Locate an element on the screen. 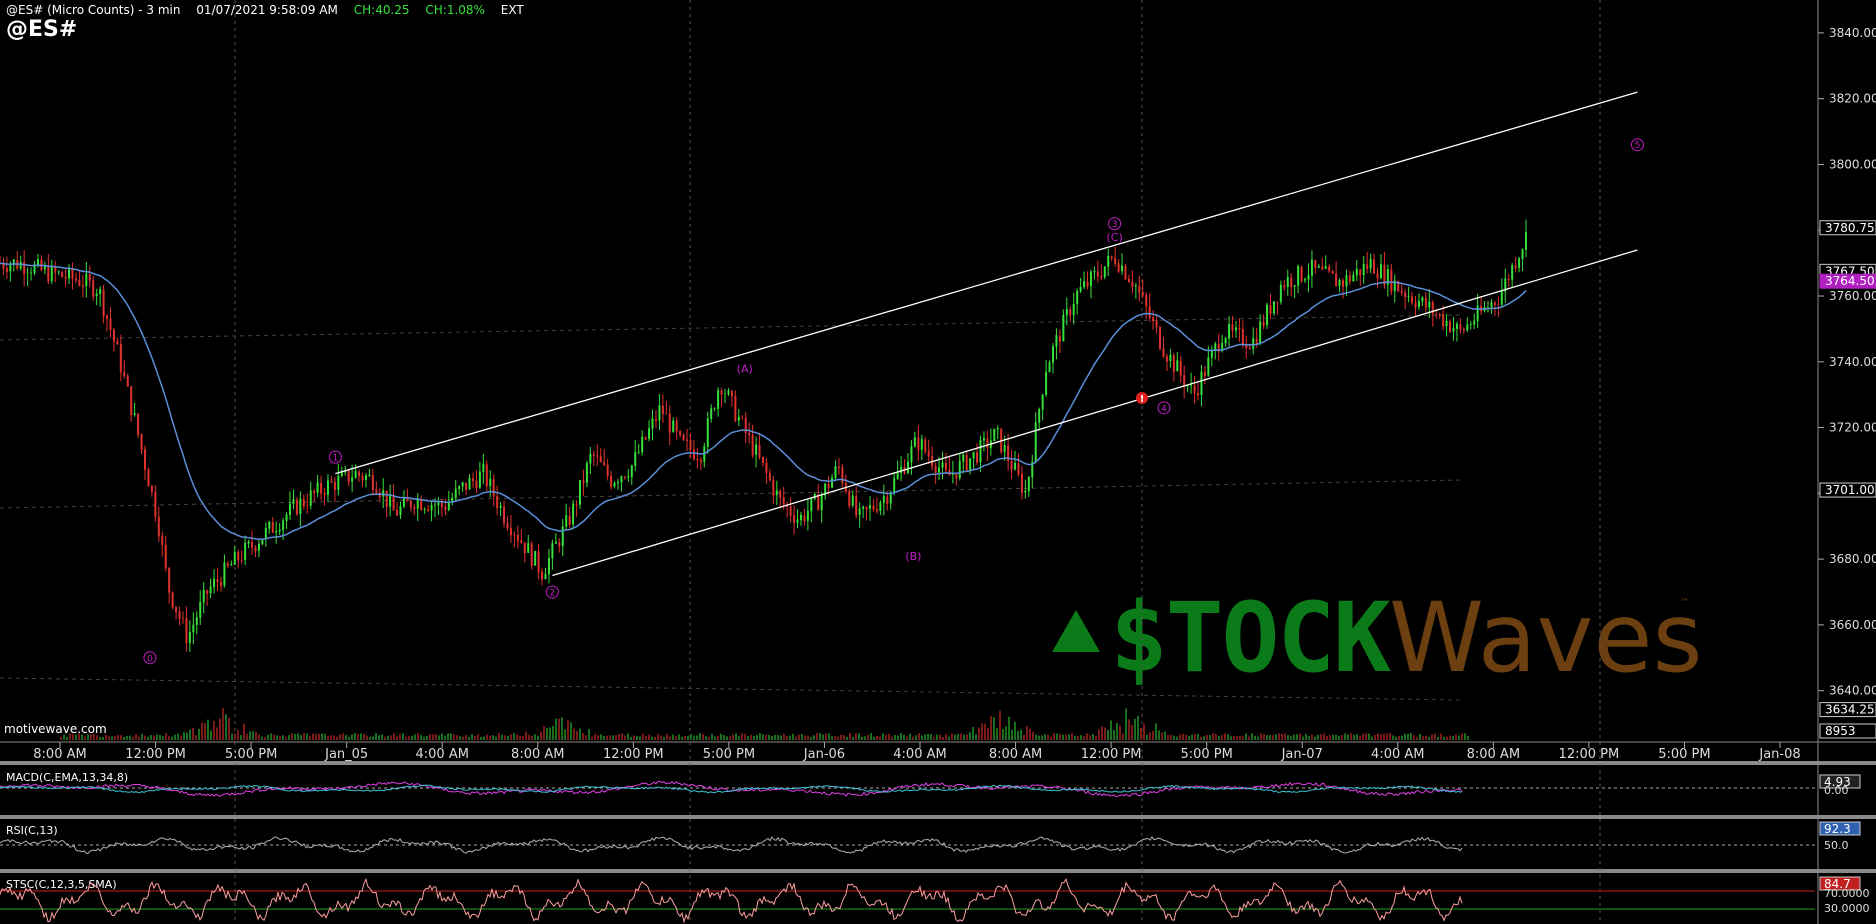 This screenshot has height=924, width=1876. y-tick-label: 3660.00 is located at coordinates (1852, 625).